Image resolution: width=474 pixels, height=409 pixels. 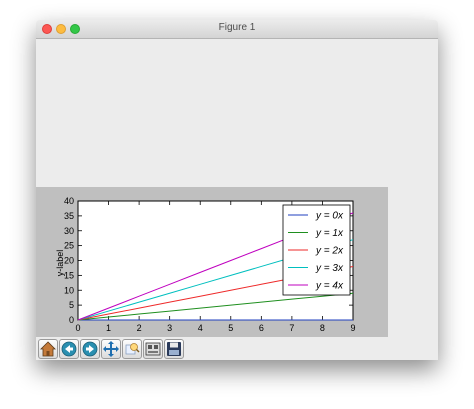 What do you see at coordinates (77, 328) in the screenshot?
I see `x-tick-label: 0` at bounding box center [77, 328].